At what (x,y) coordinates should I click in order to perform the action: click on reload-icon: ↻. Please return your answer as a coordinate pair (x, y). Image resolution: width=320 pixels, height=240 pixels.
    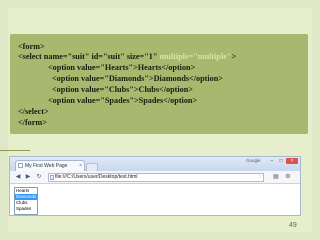
    Looking at the image, I should click on (39, 177).